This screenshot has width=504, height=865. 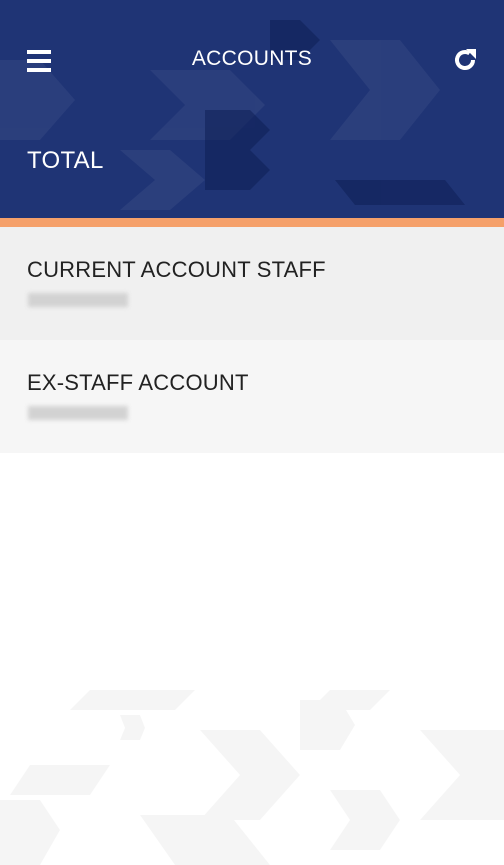 What do you see at coordinates (138, 382) in the screenshot?
I see `account-name: EX-STAFF ACCOUNT` at bounding box center [138, 382].